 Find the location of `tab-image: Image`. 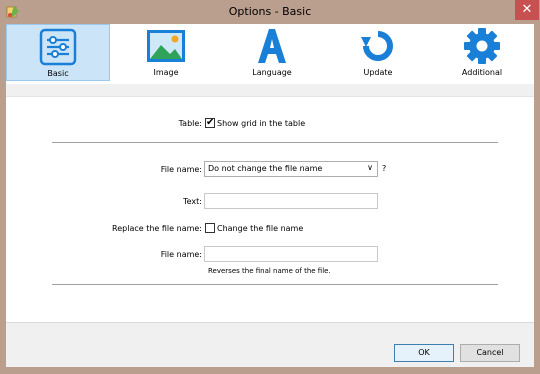

tab-image: Image is located at coordinates (166, 52).